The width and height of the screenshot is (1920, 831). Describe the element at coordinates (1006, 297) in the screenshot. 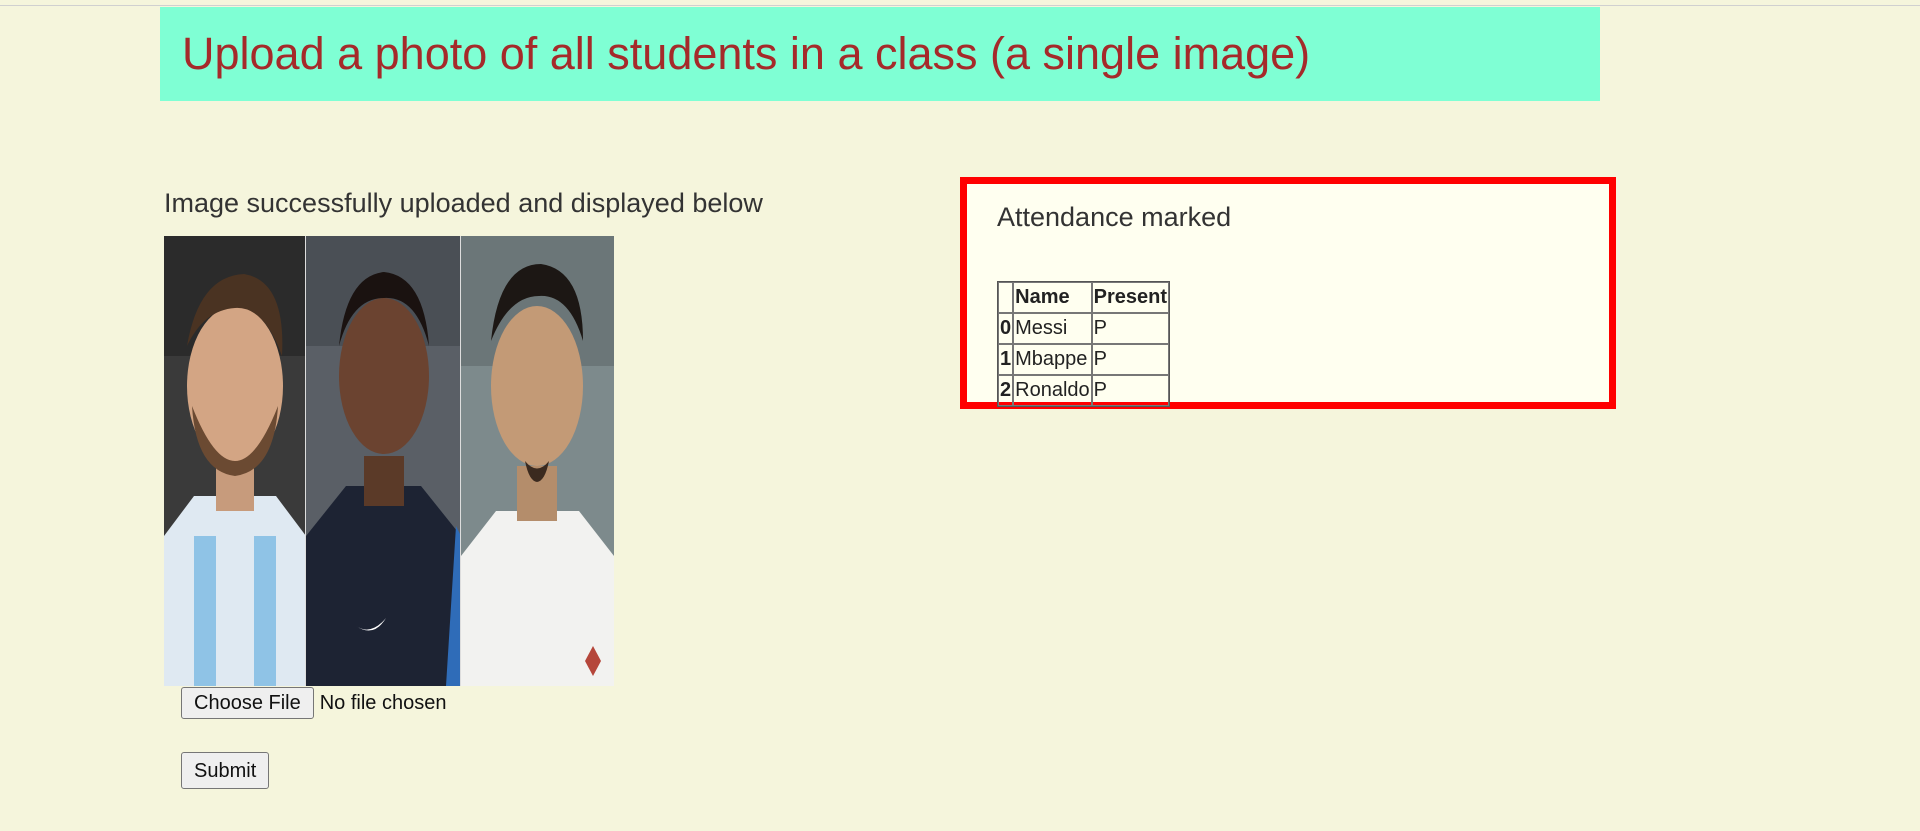

I see `column-header-index` at that location.